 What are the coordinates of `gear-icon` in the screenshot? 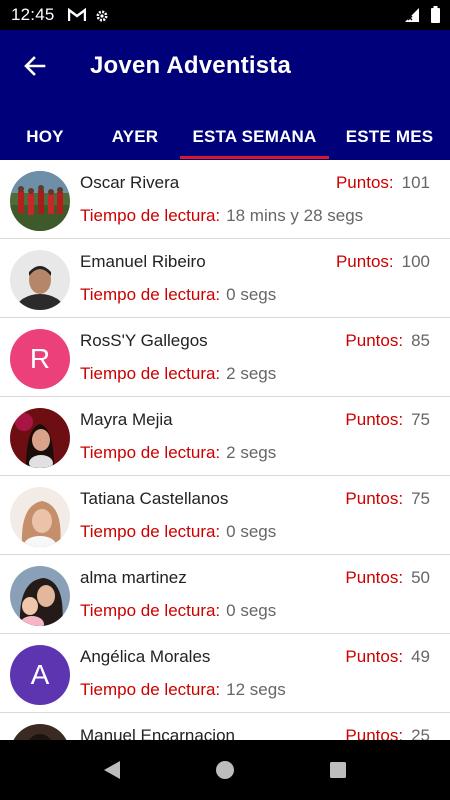 It's located at (102, 16).